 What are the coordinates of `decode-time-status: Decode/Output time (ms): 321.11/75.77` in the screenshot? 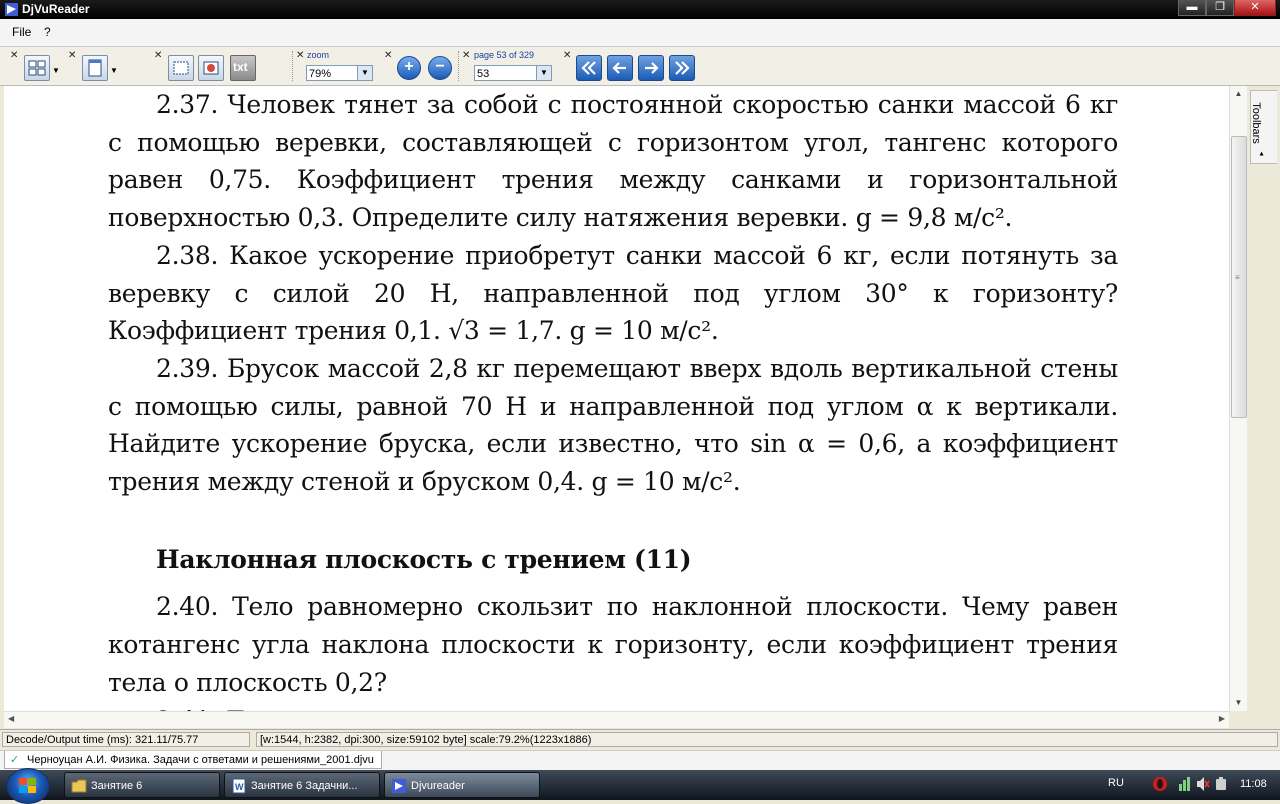 It's located at (126, 739).